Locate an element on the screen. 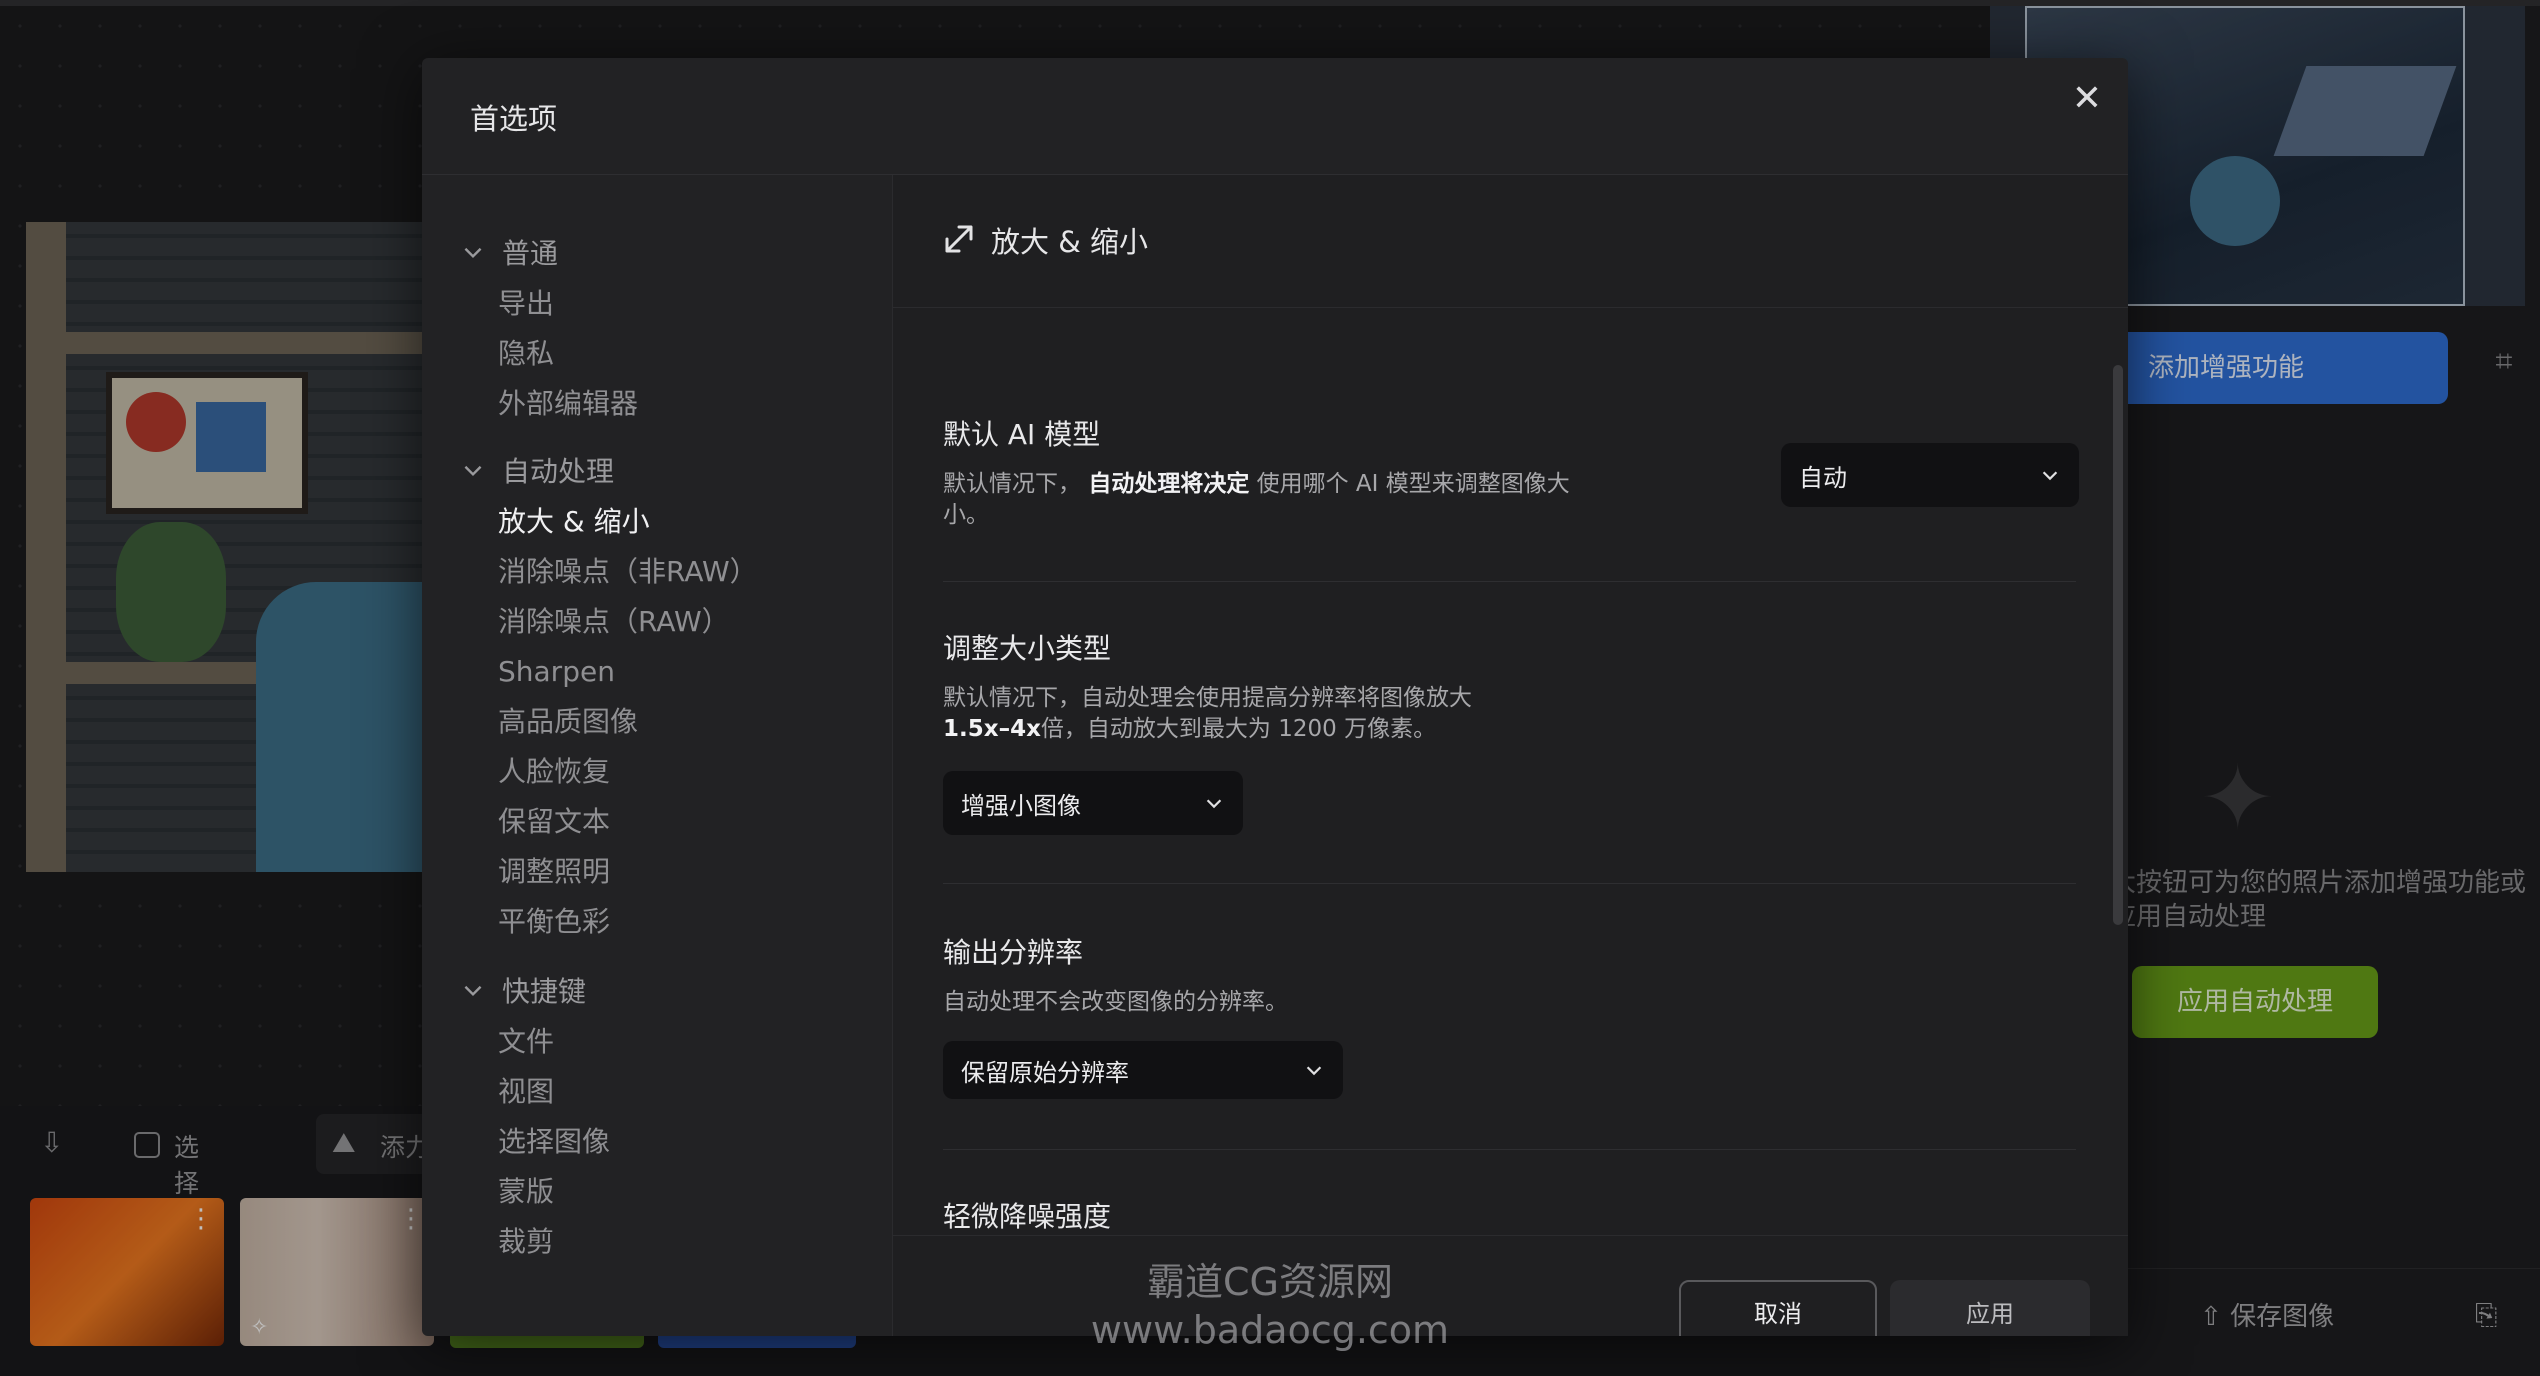 This screenshot has width=2540, height=1376. content-header: 放大 & 缩小 is located at coordinates (1510, 241).